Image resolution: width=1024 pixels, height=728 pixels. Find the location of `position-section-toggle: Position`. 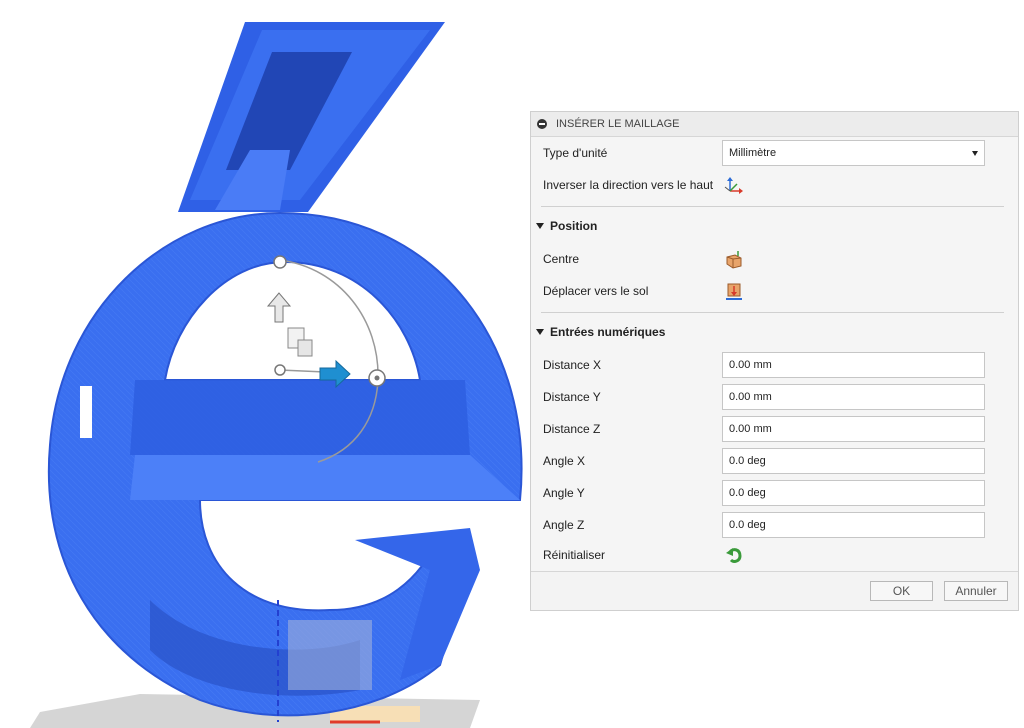

position-section-toggle: Position is located at coordinates (566, 226).